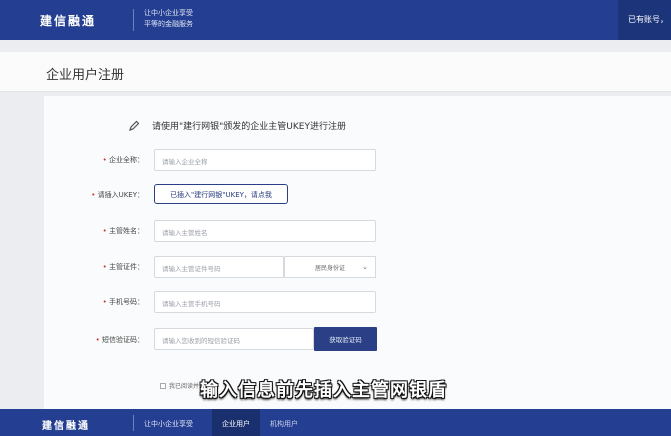 This screenshot has height=436, width=671. What do you see at coordinates (85, 75) in the screenshot?
I see `page-title: 企业用户注册` at bounding box center [85, 75].